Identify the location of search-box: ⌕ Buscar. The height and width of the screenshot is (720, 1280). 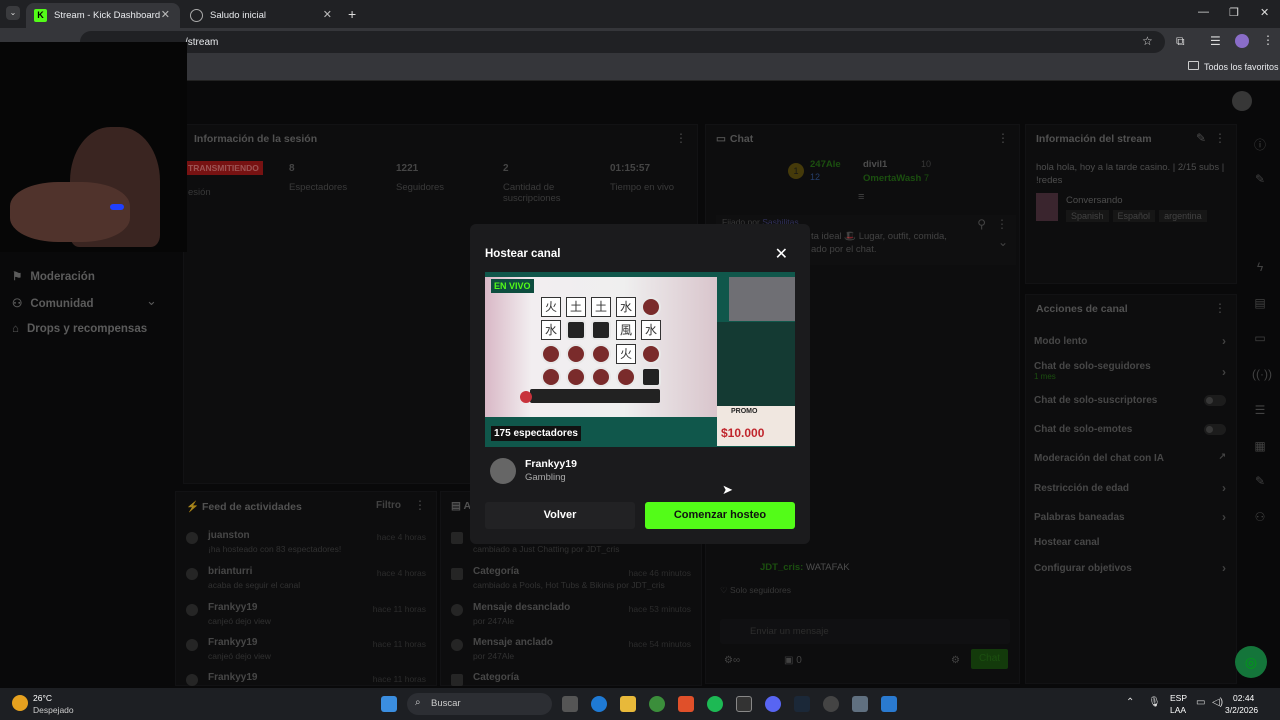
(479, 704).